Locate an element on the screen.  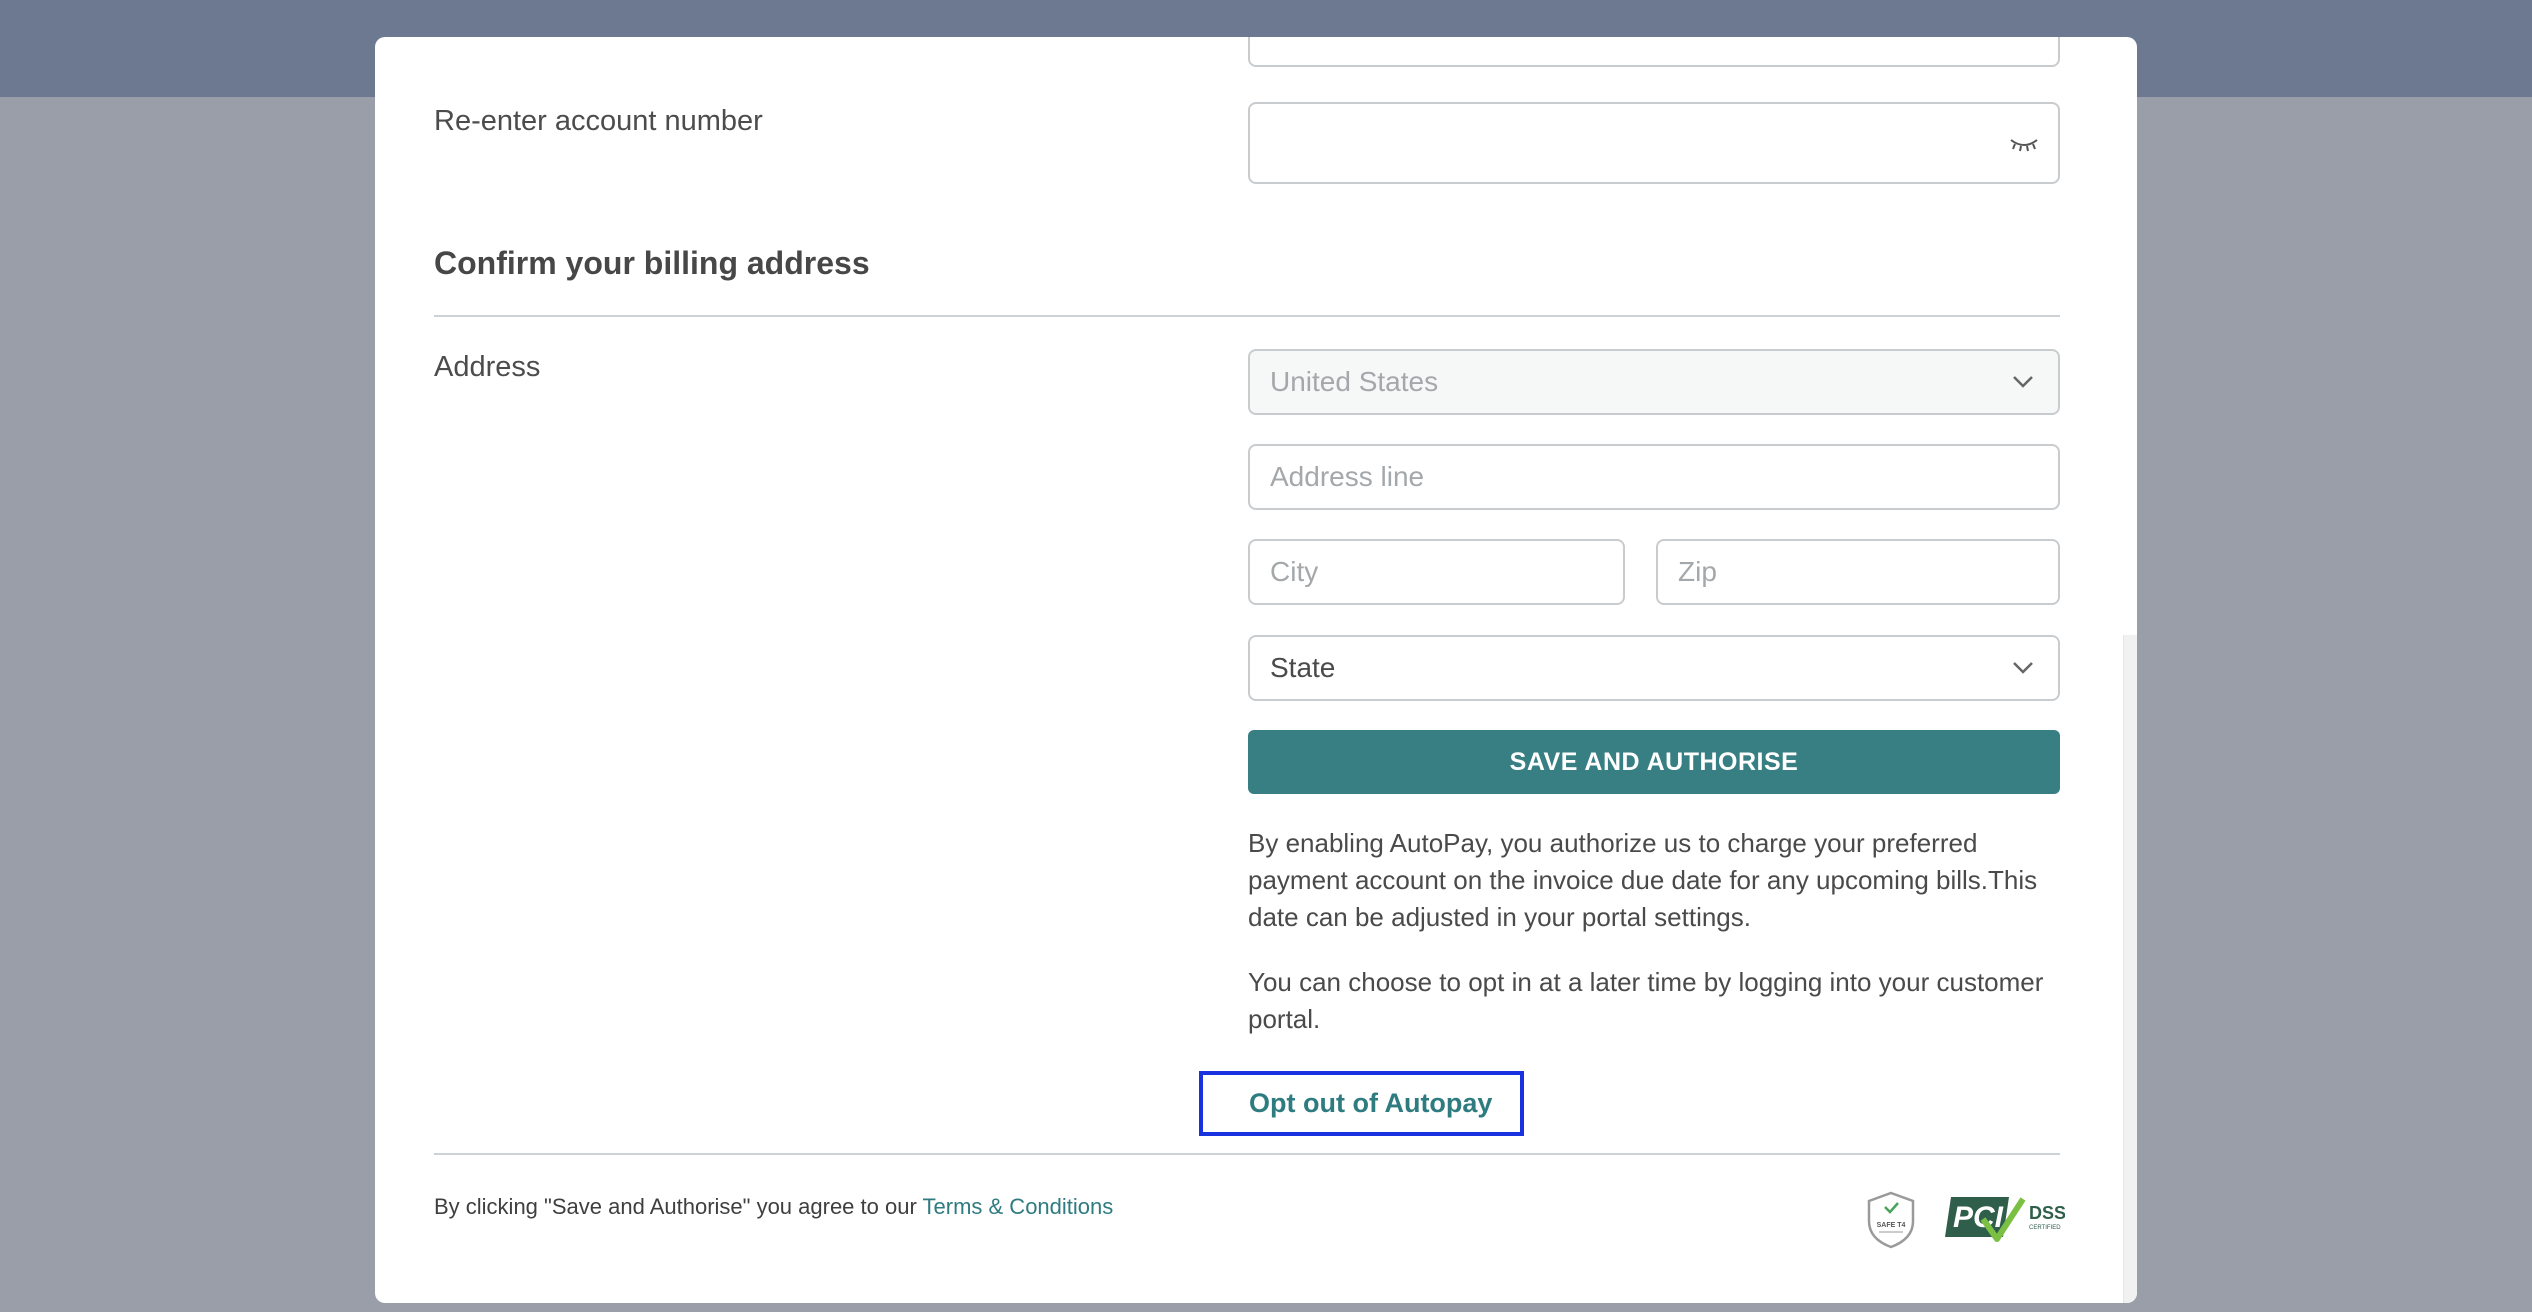
section-divider is located at coordinates (1247, 316).